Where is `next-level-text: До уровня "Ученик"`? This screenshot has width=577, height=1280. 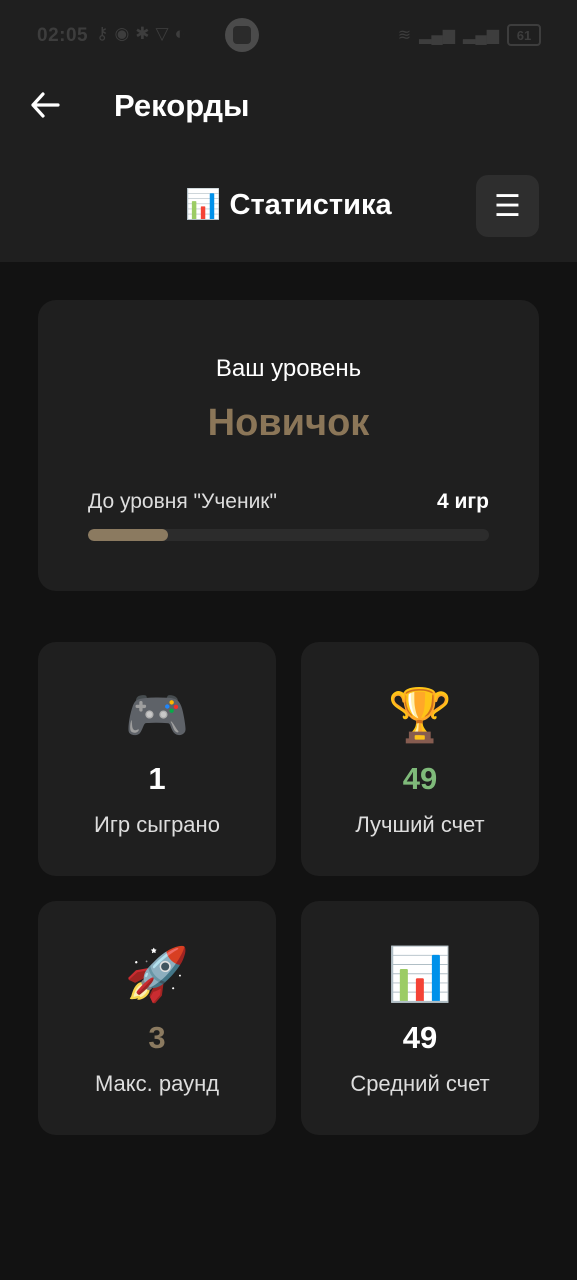
next-level-text: До уровня "Ученик" is located at coordinates (182, 501).